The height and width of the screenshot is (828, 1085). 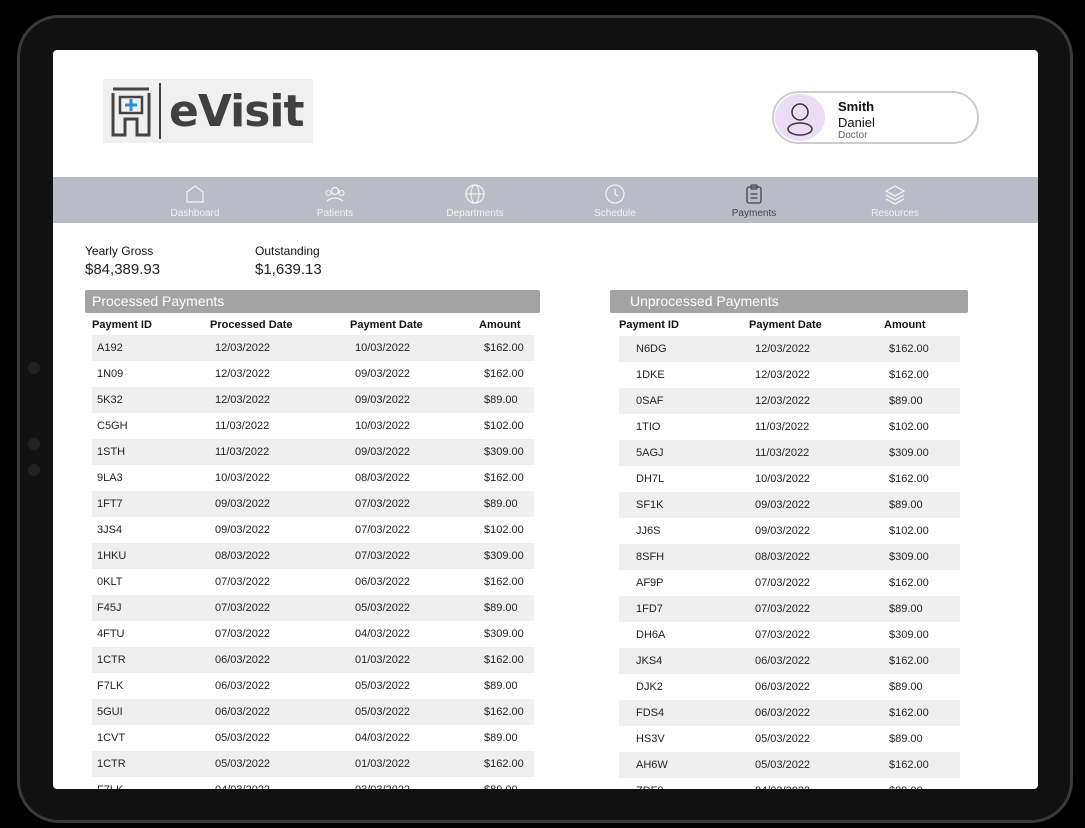 I want to click on table-row: C5GH 11/03/2022 10/03/2022 $102.00, so click(x=313, y=426).